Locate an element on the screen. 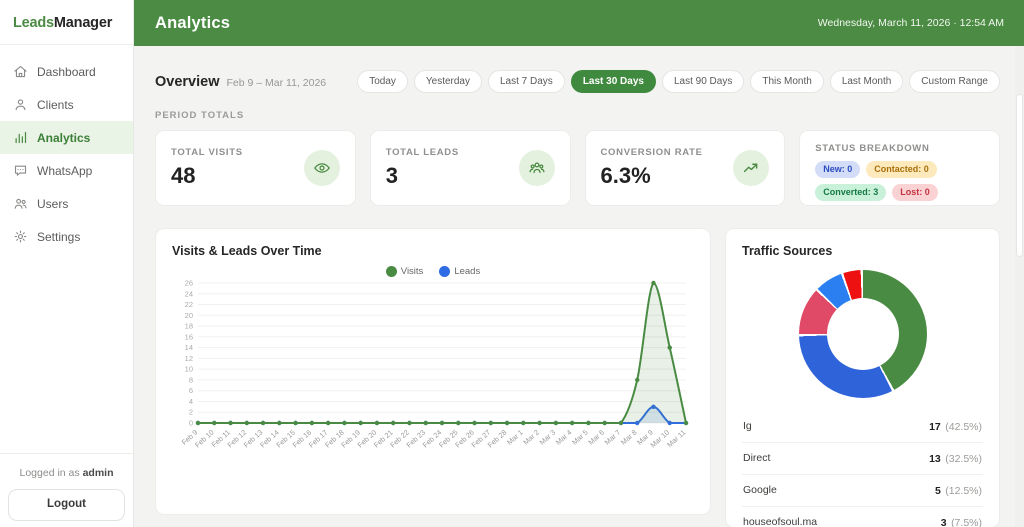  source-pct: (12.5%) is located at coordinates (963, 491).